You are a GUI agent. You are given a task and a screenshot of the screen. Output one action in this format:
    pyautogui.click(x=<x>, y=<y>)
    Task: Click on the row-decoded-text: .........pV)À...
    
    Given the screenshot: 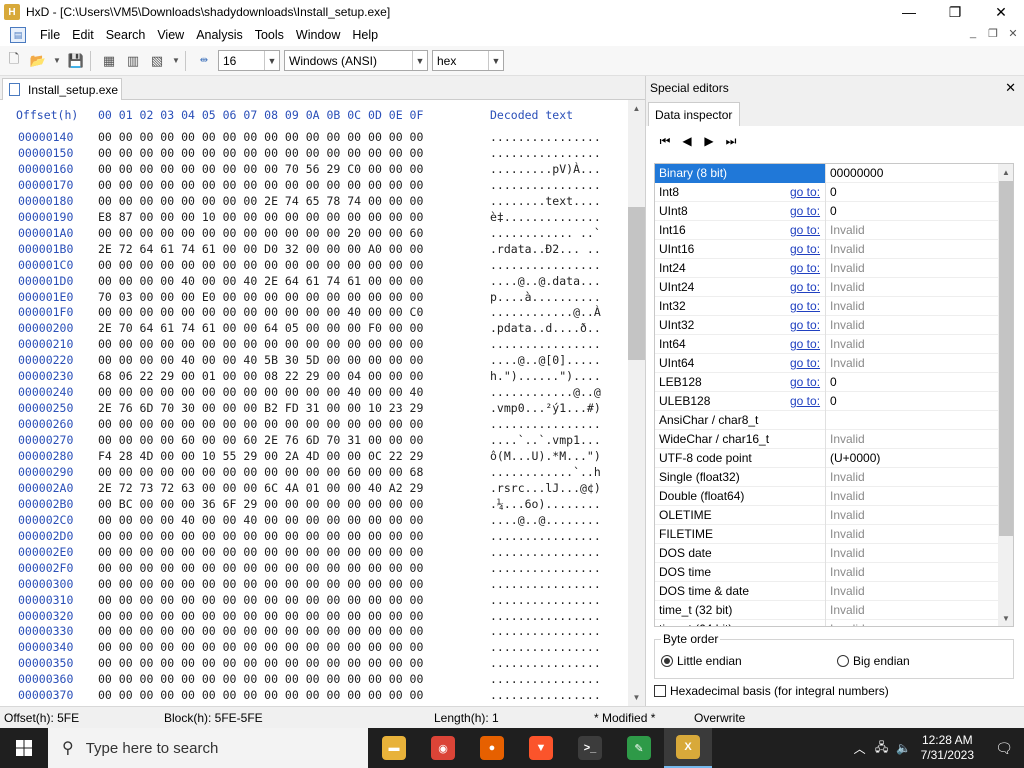 What is the action you would take?
    pyautogui.click(x=545, y=169)
    